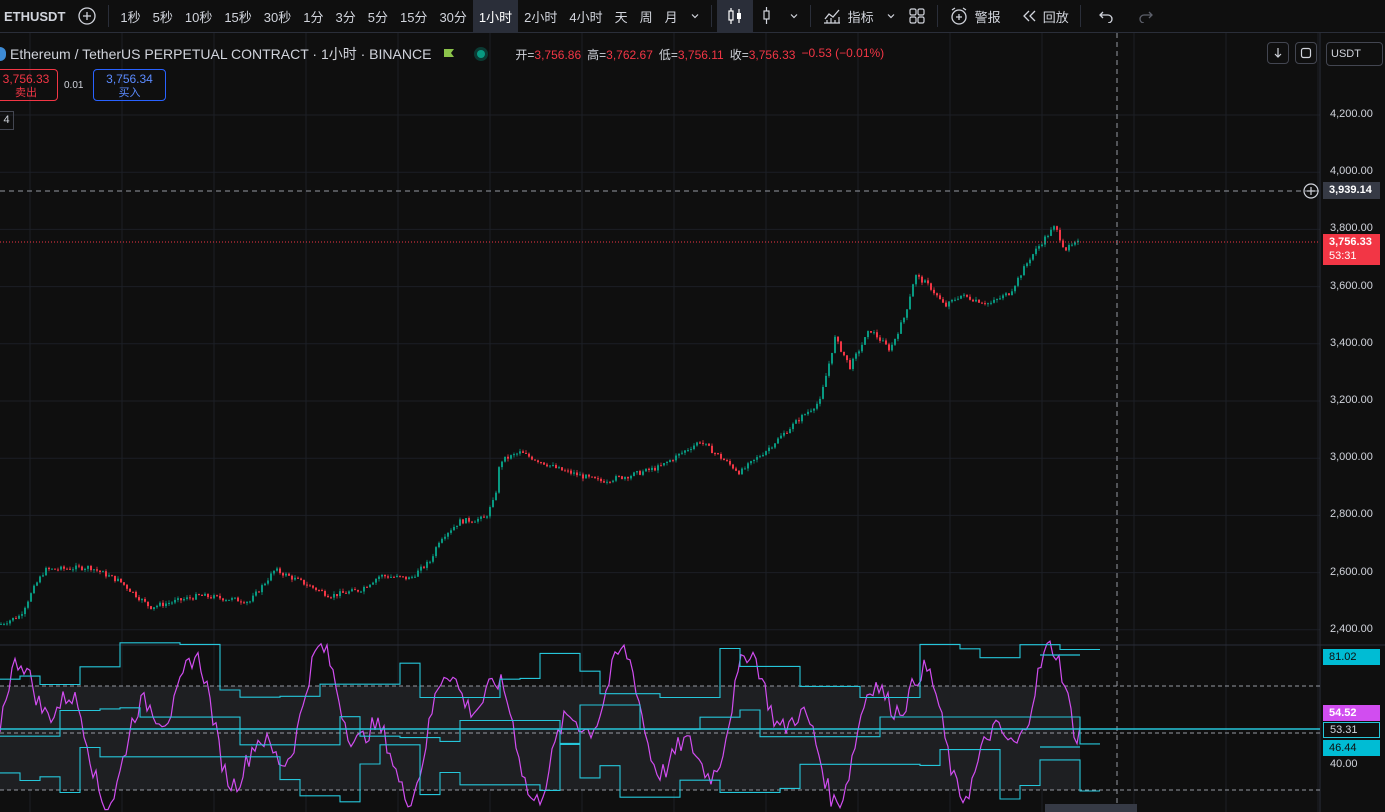 The image size is (1385, 812). I want to click on interval-10: 30分, so click(452, 16).